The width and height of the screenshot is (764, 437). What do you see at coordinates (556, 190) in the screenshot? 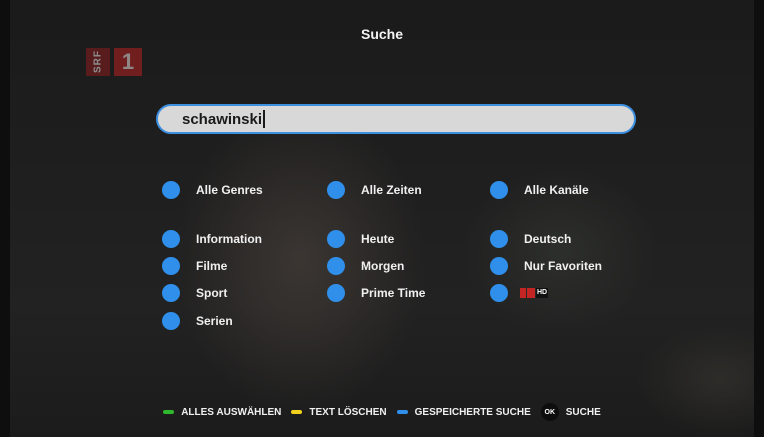
I see `filter-label: Alle Kanäle` at bounding box center [556, 190].